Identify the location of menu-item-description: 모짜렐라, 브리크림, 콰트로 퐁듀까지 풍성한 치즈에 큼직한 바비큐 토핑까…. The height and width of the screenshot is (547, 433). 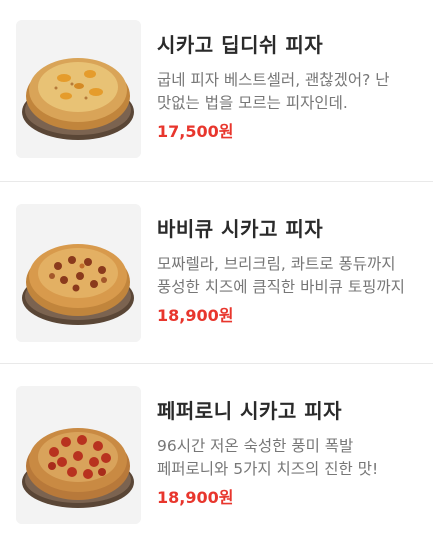
(281, 275).